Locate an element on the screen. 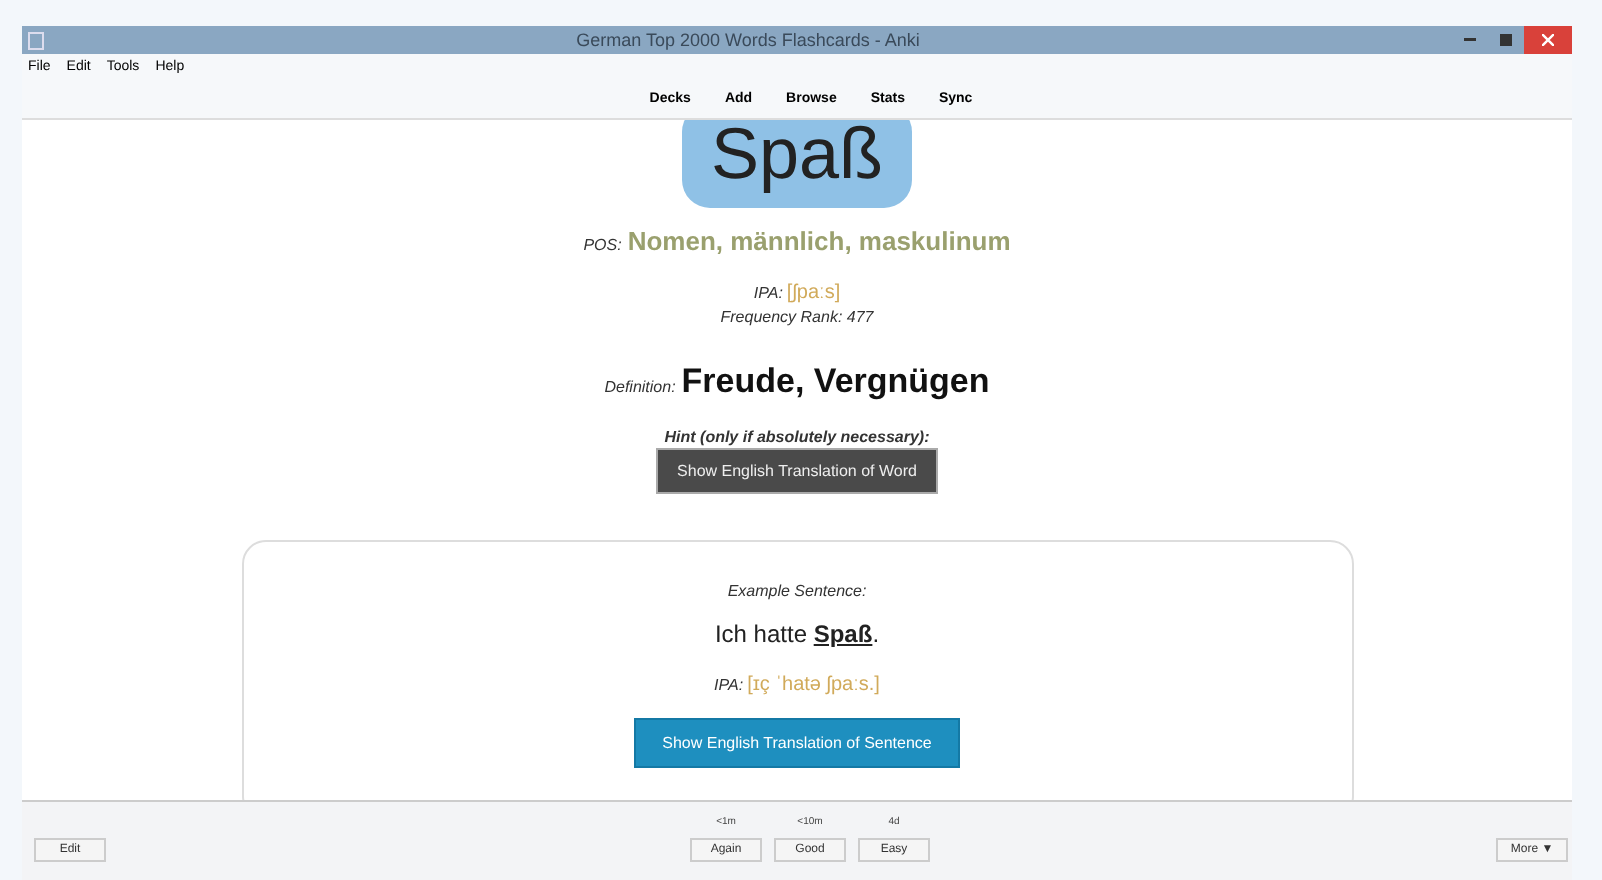 Image resolution: width=1602 pixels, height=880 pixels. close-icon is located at coordinates (1548, 40).